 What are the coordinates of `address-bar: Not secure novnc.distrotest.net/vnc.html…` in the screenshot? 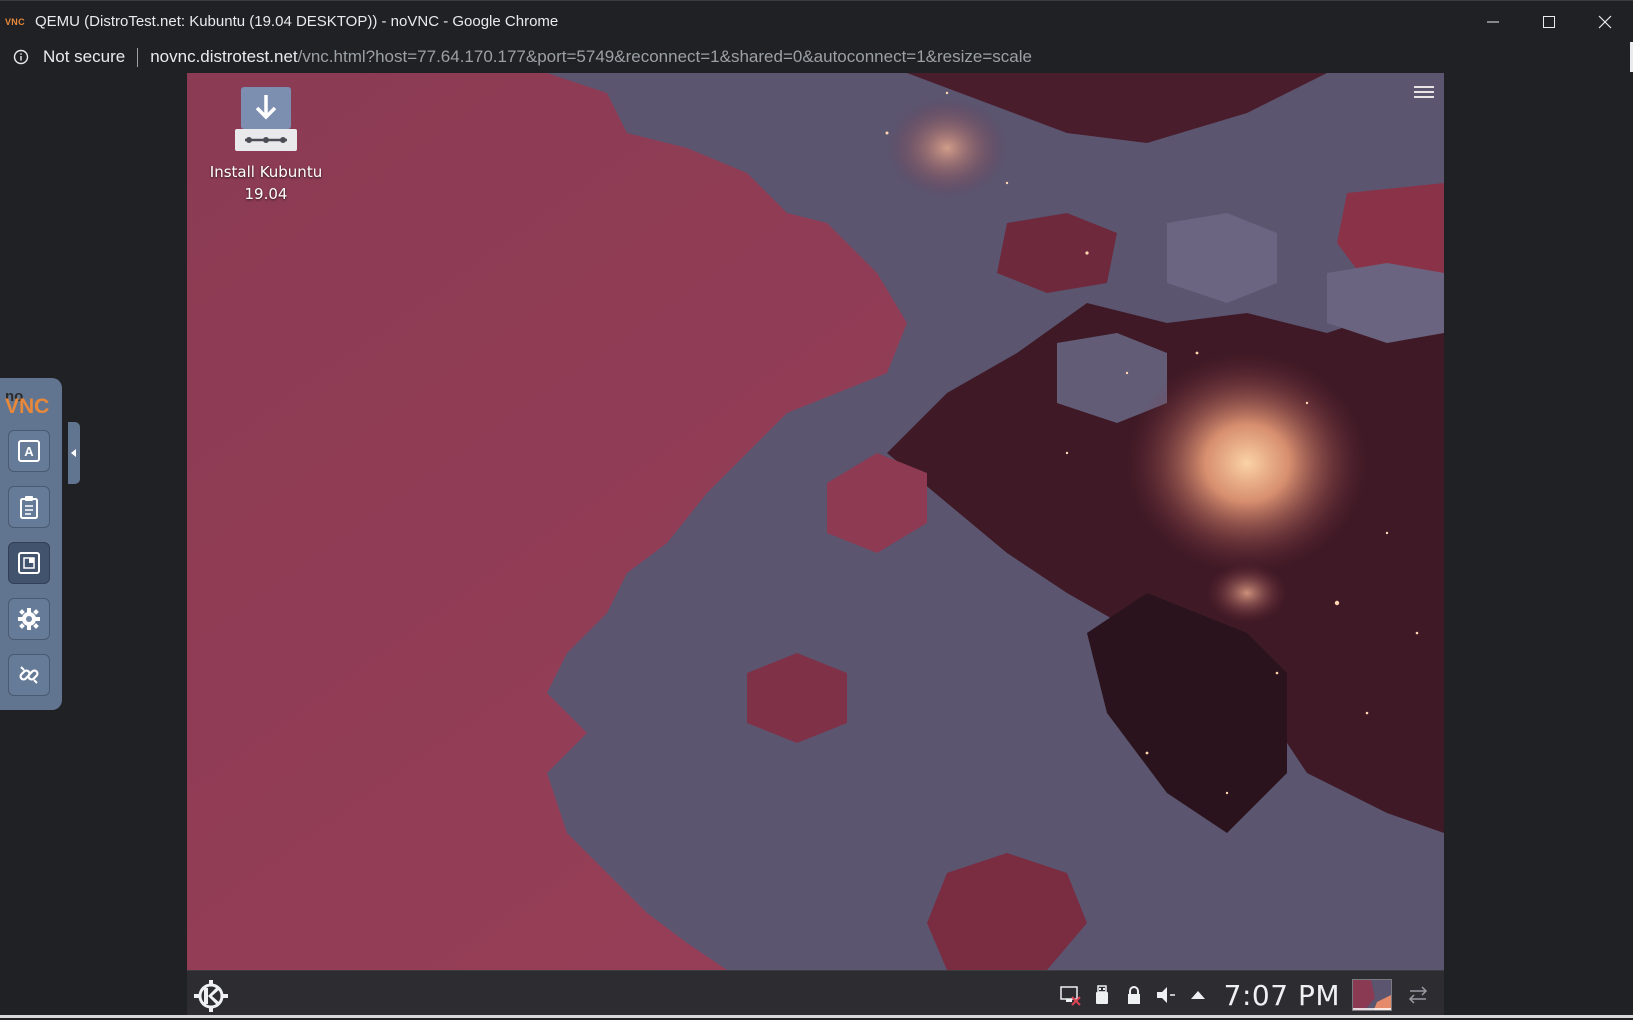 It's located at (816, 57).